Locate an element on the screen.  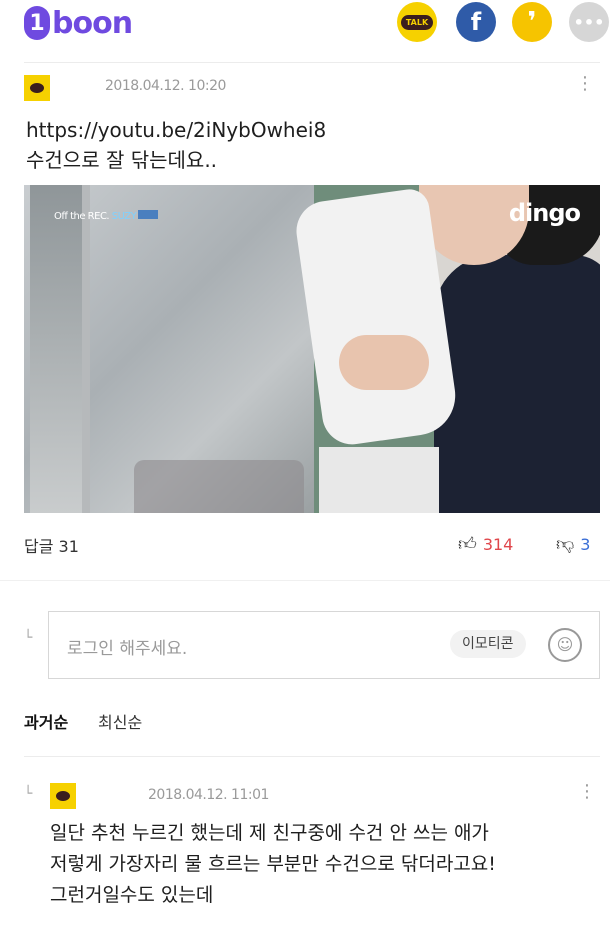
header: 1 boon TALK f ❜ ••• is located at coordinates (305, 31).